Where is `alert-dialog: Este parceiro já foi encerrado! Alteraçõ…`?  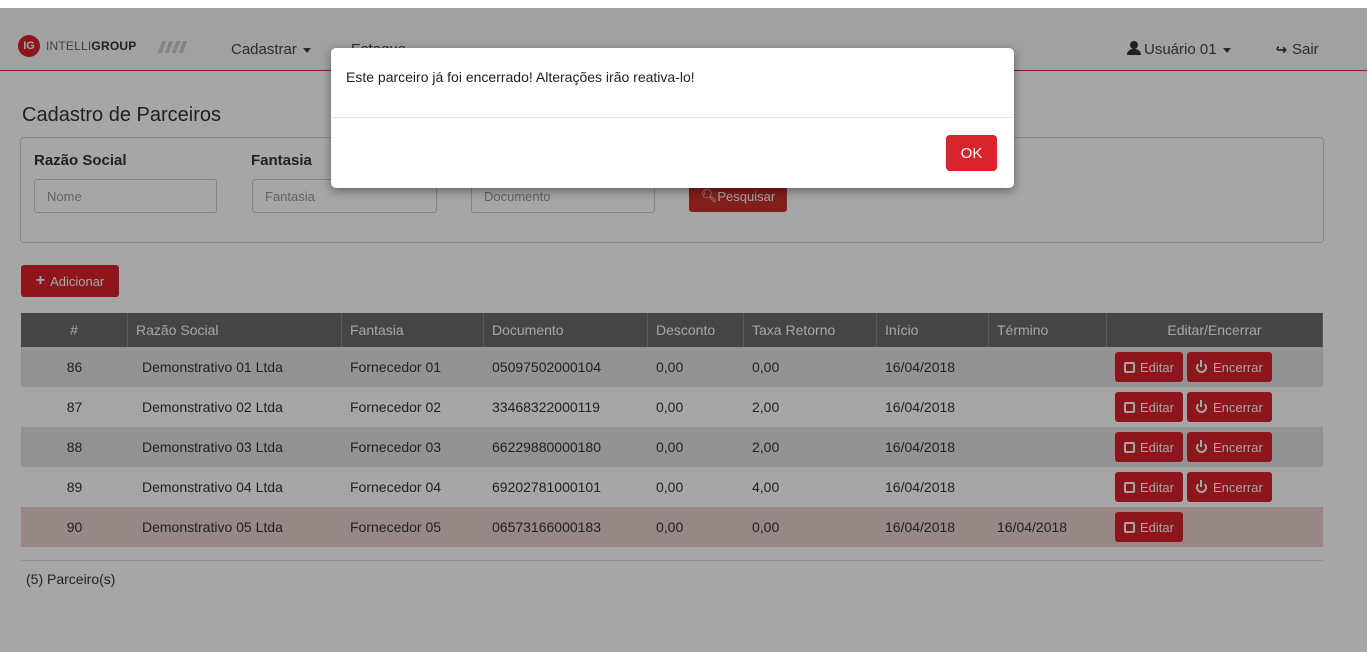
alert-dialog: Este parceiro já foi encerrado! Alteraçõ… is located at coordinates (672, 118).